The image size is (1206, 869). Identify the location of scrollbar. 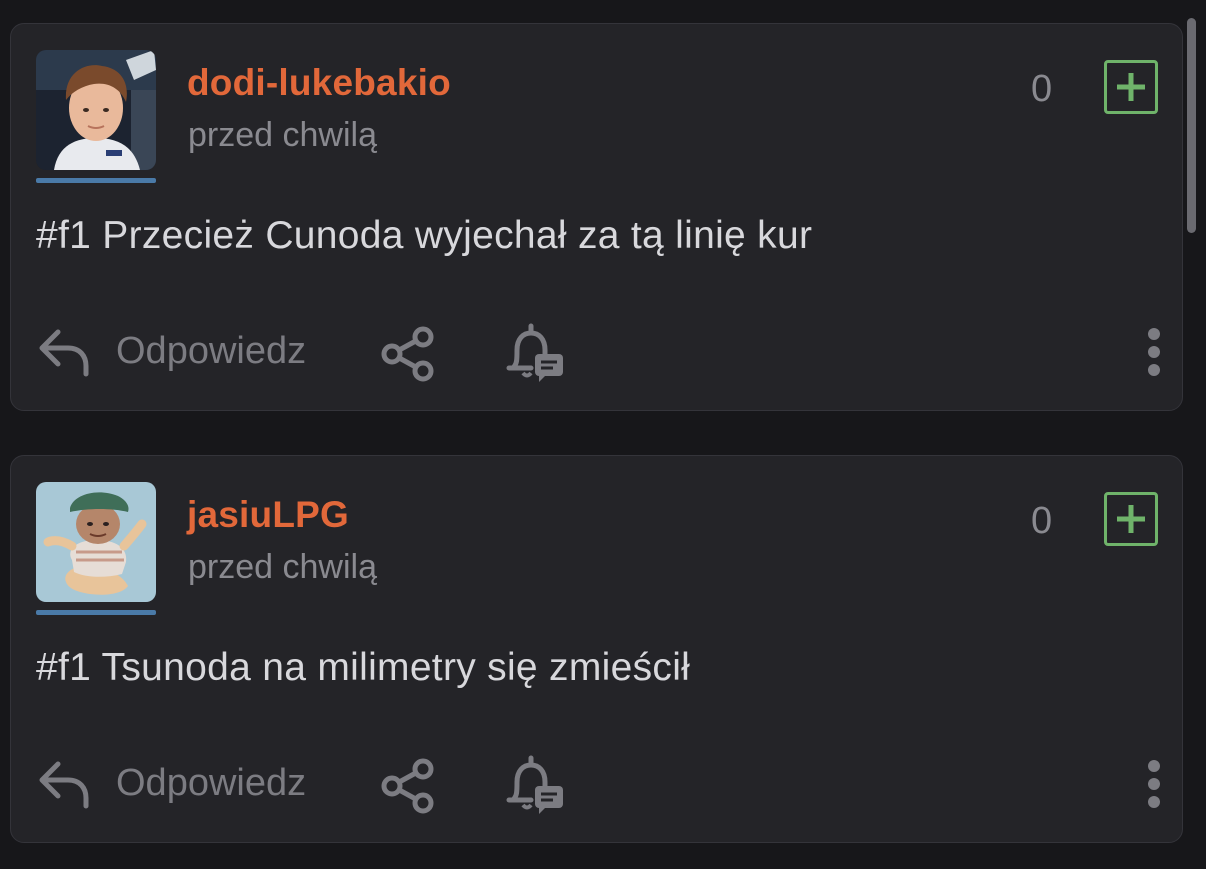
(1191, 443).